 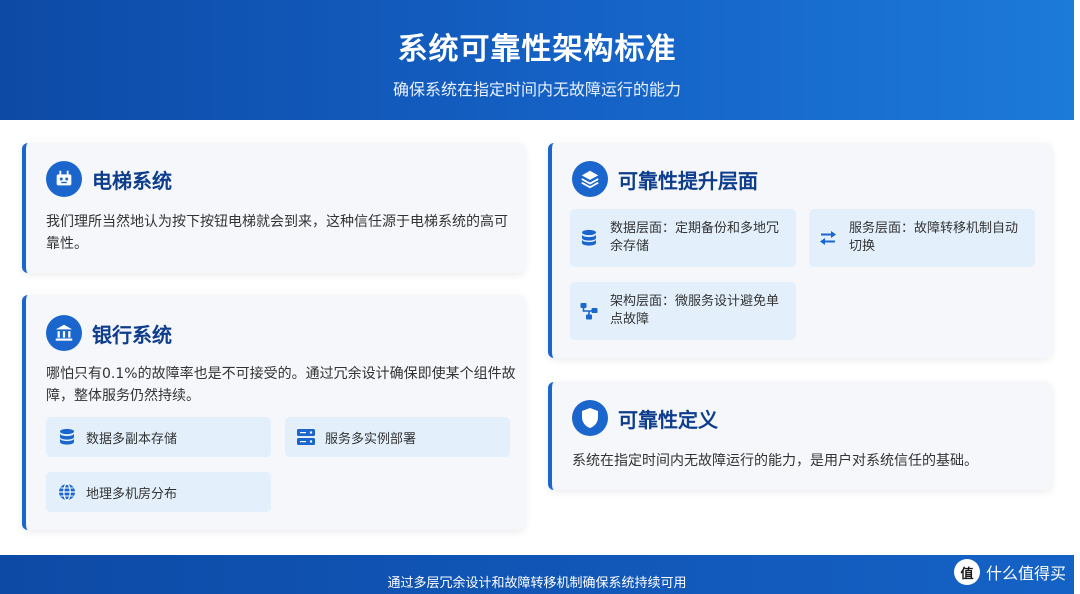 I want to click on bank-card-title: 银行系统, so click(x=132, y=334).